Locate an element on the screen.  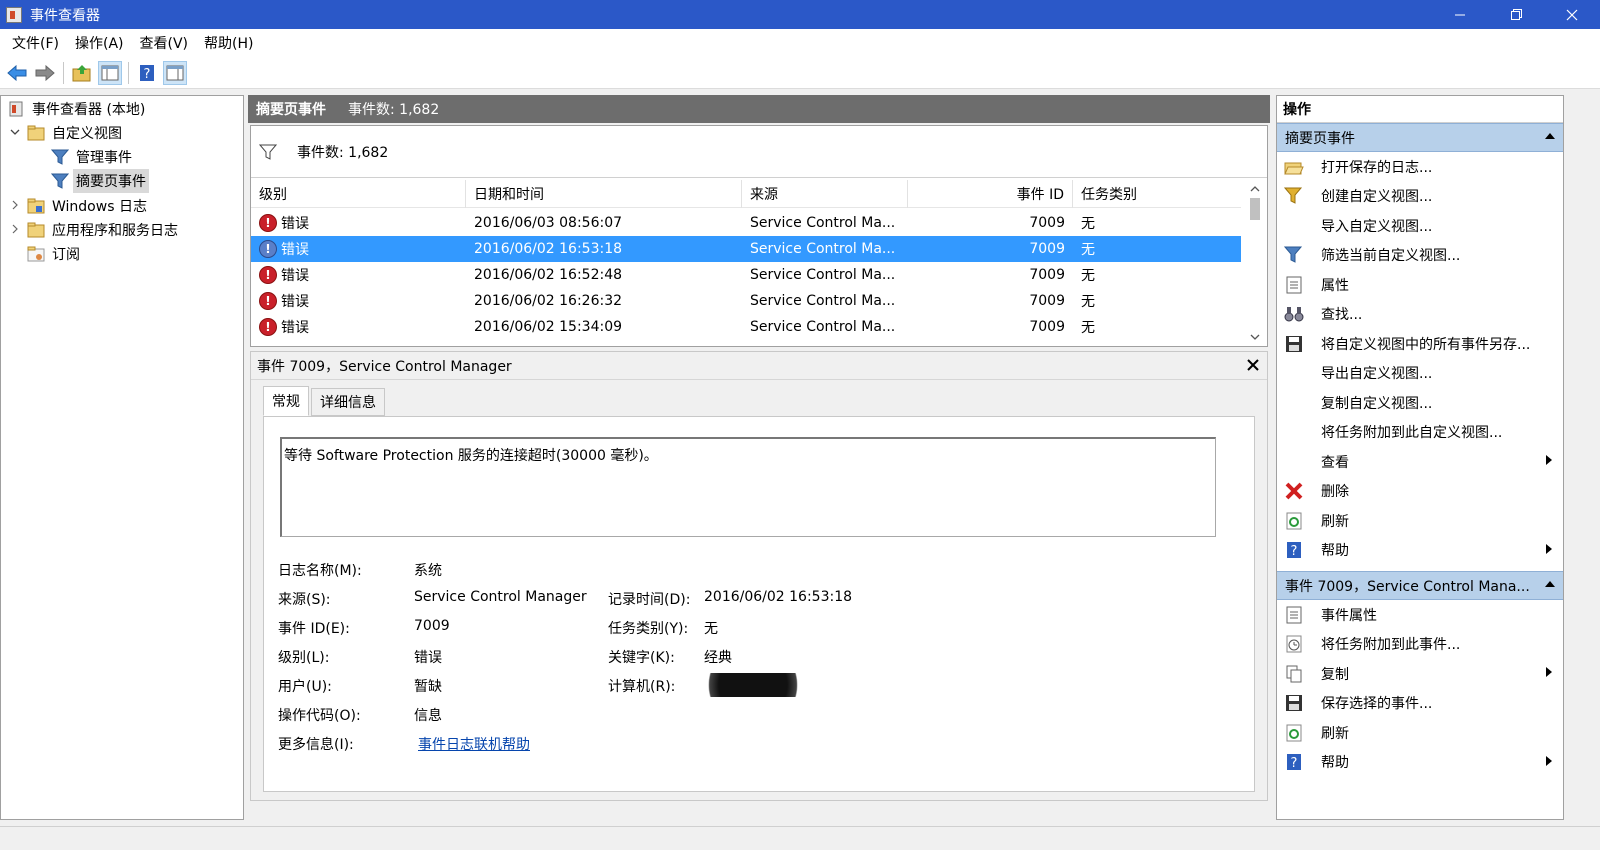
column-task-category: 任务类别 is located at coordinates (1157, 194).